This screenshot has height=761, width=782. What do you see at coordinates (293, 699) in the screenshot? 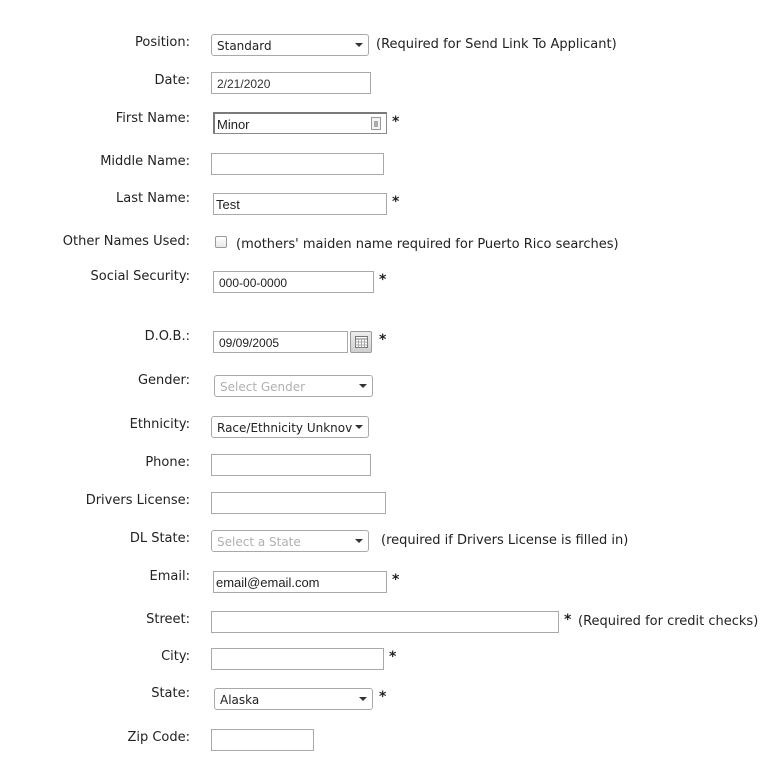
I see `state-select: Alaska` at bounding box center [293, 699].